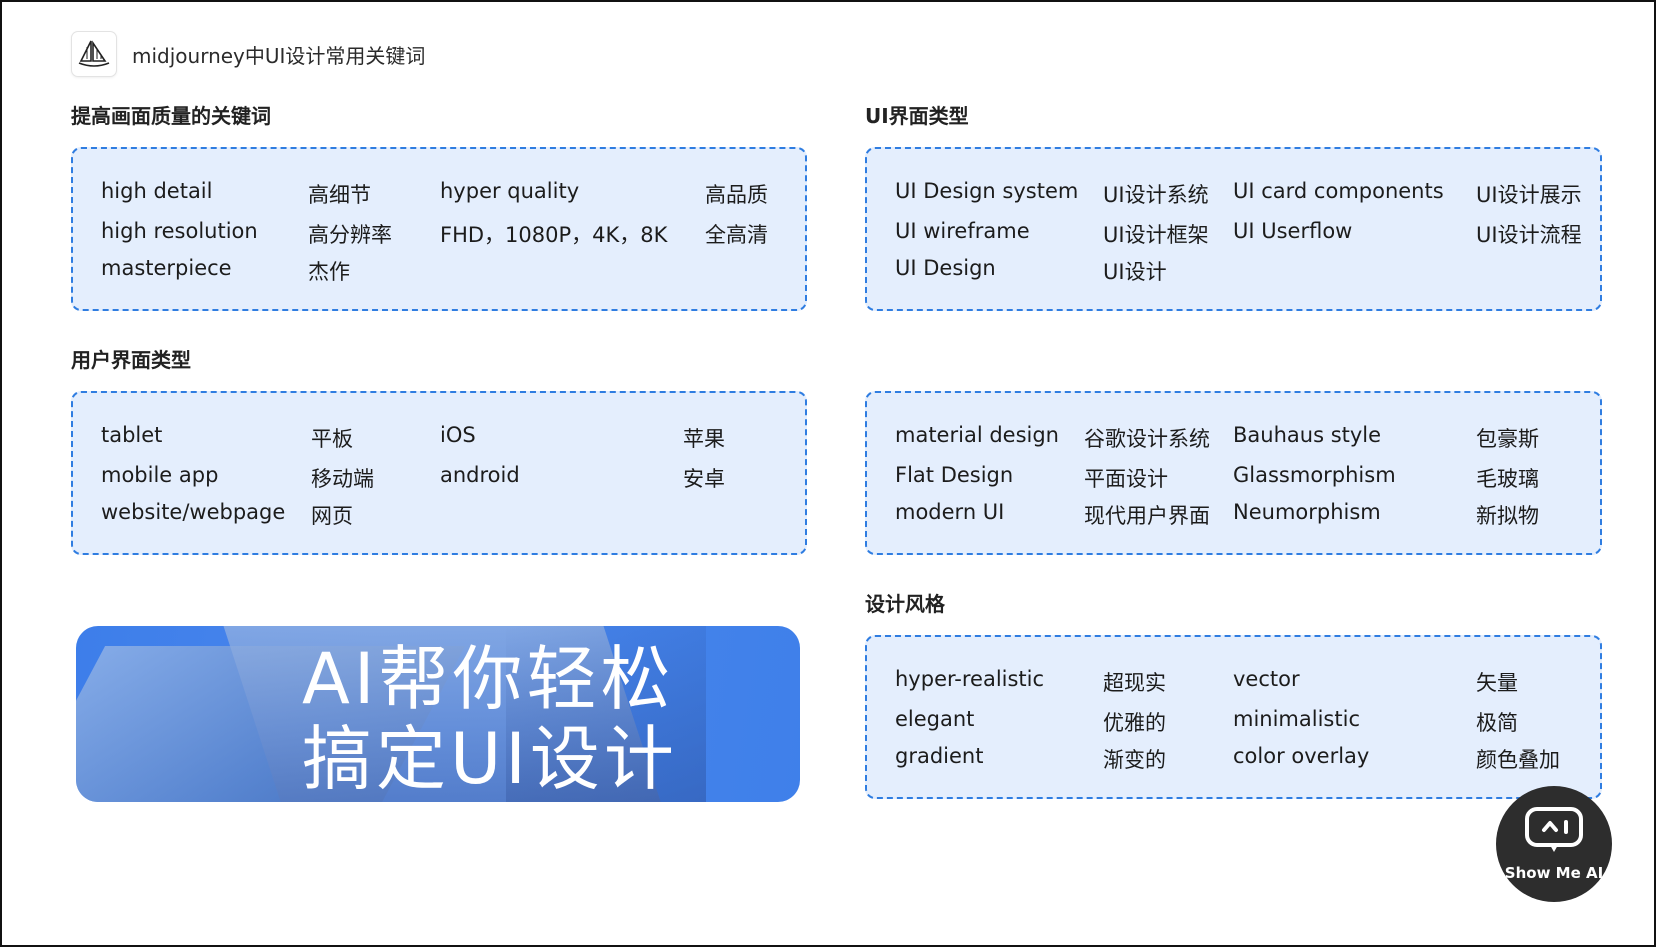  Describe the element at coordinates (1126, 479) in the screenshot. I see `keyword-zh: 平面设计` at that location.